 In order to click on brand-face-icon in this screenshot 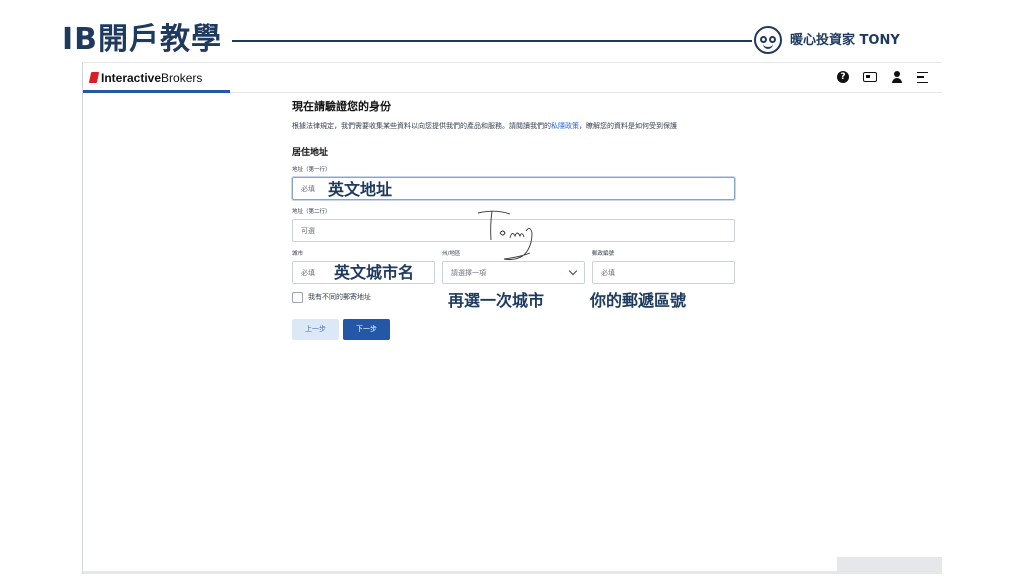, I will do `click(768, 40)`.